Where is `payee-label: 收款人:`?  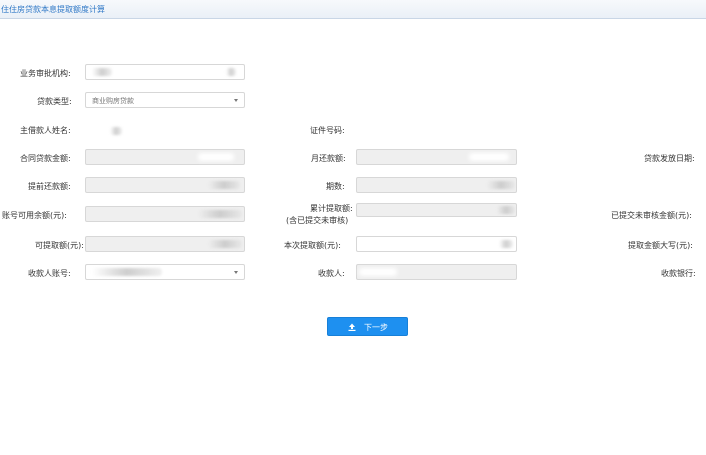
payee-label: 收款人: is located at coordinates (331, 273).